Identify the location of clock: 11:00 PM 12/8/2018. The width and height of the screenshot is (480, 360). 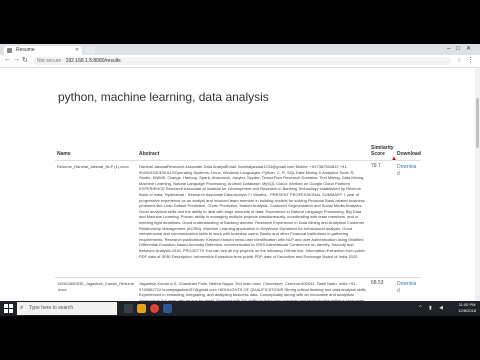
(467, 308).